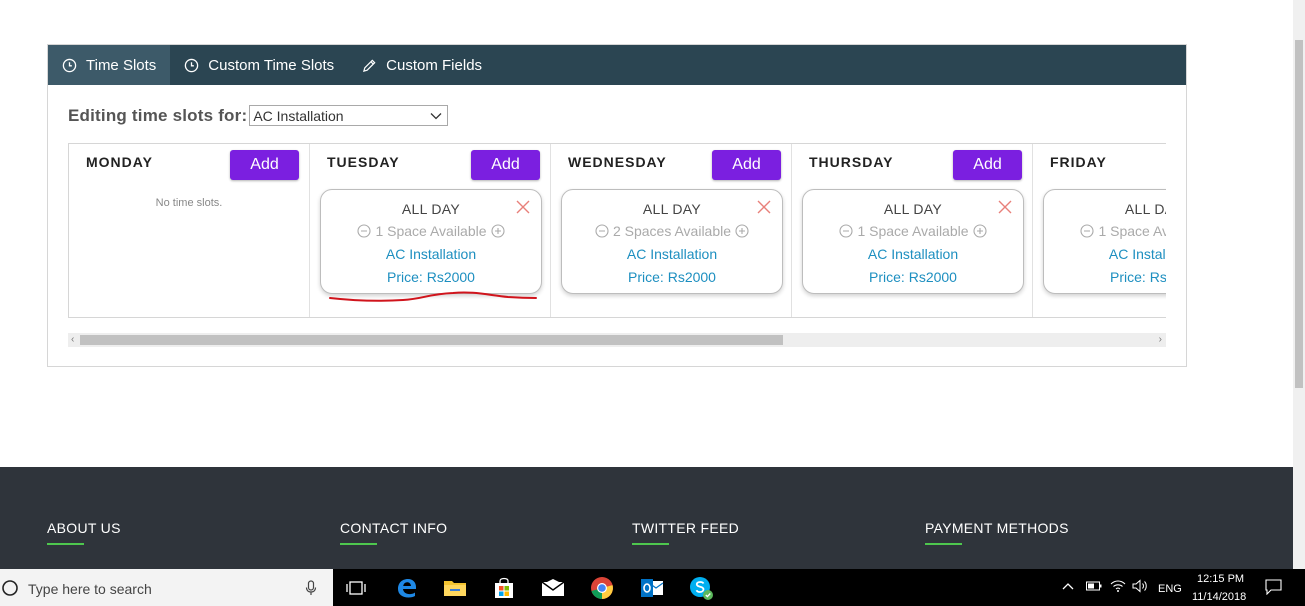  I want to click on tab-label: Custom Time Slots, so click(271, 65).